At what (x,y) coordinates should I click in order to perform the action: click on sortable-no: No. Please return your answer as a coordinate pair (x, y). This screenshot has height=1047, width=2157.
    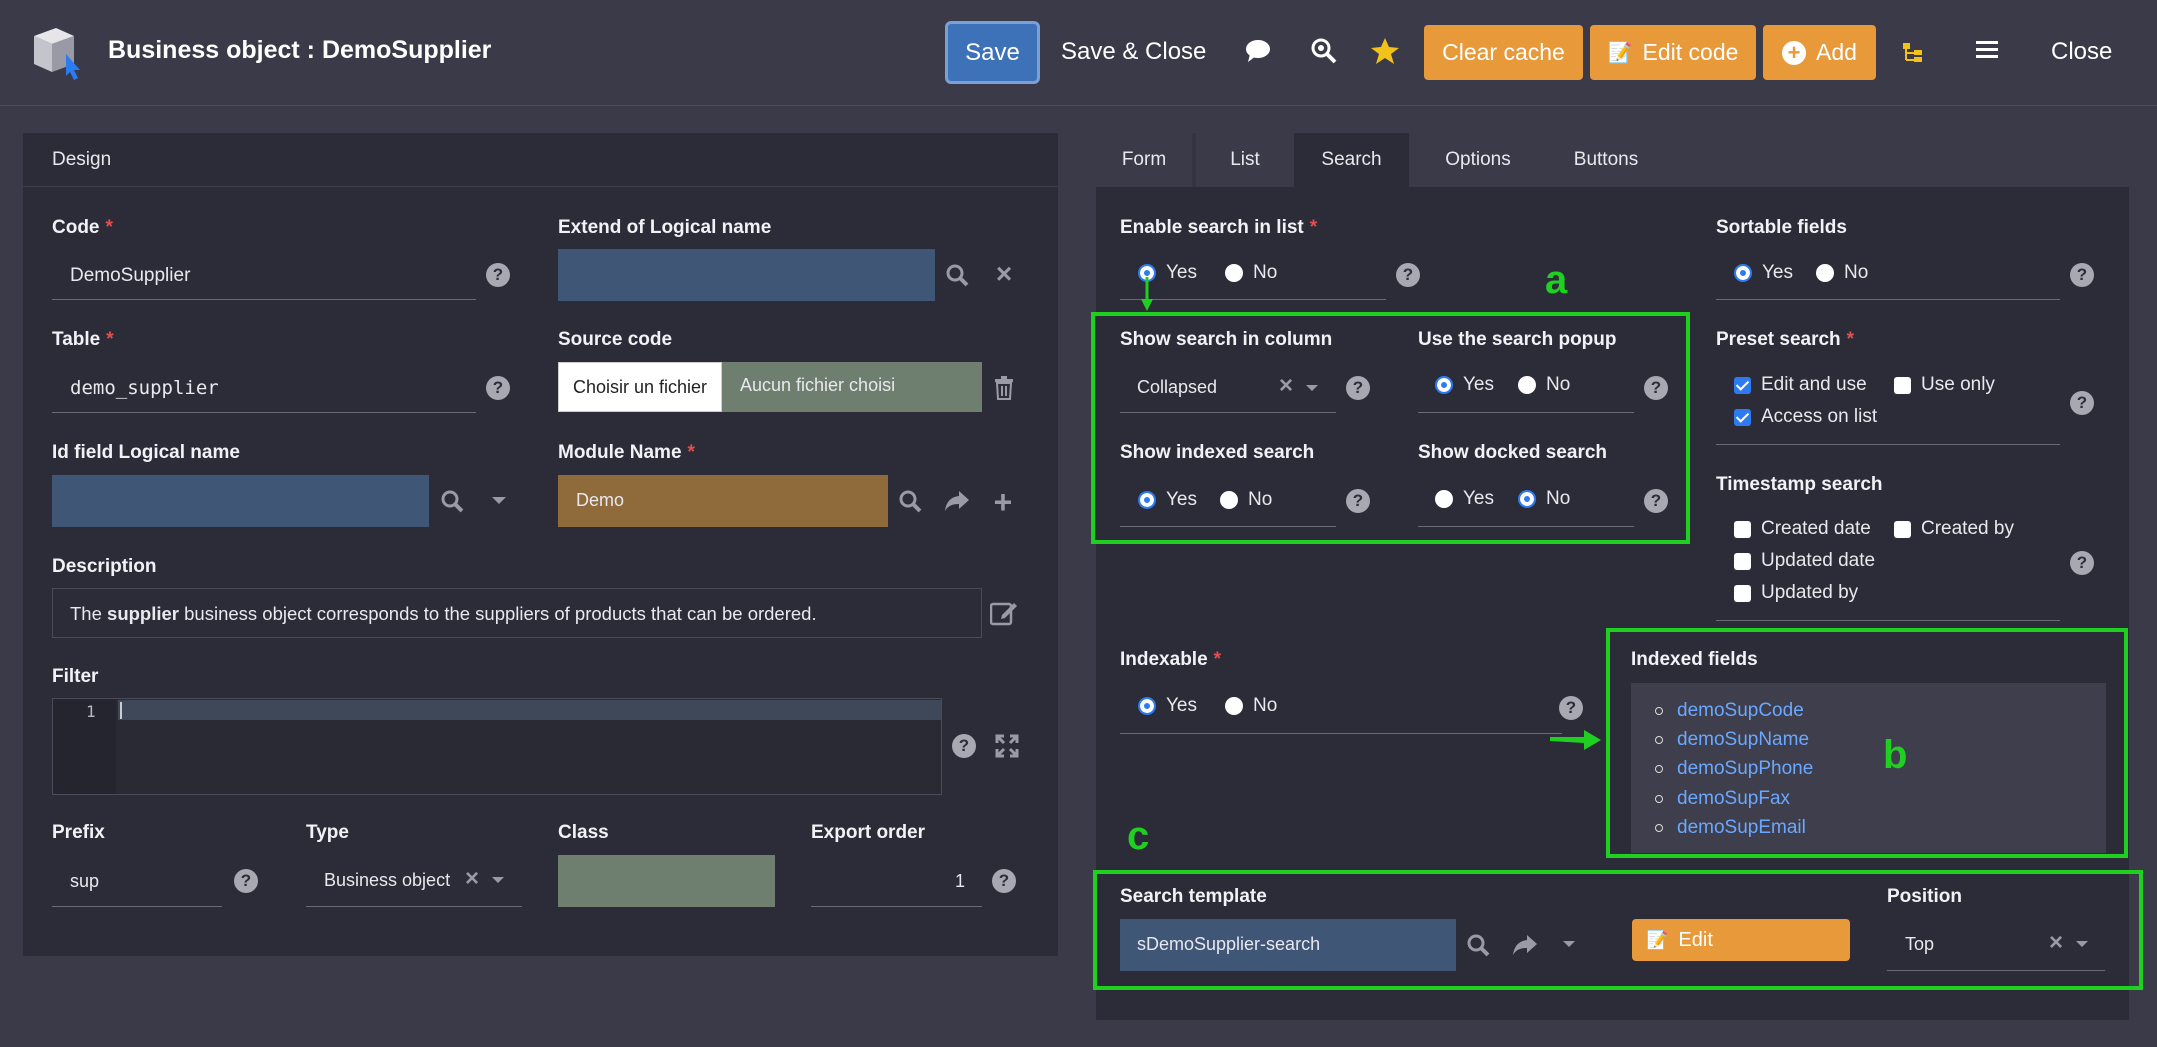
    Looking at the image, I should click on (1842, 273).